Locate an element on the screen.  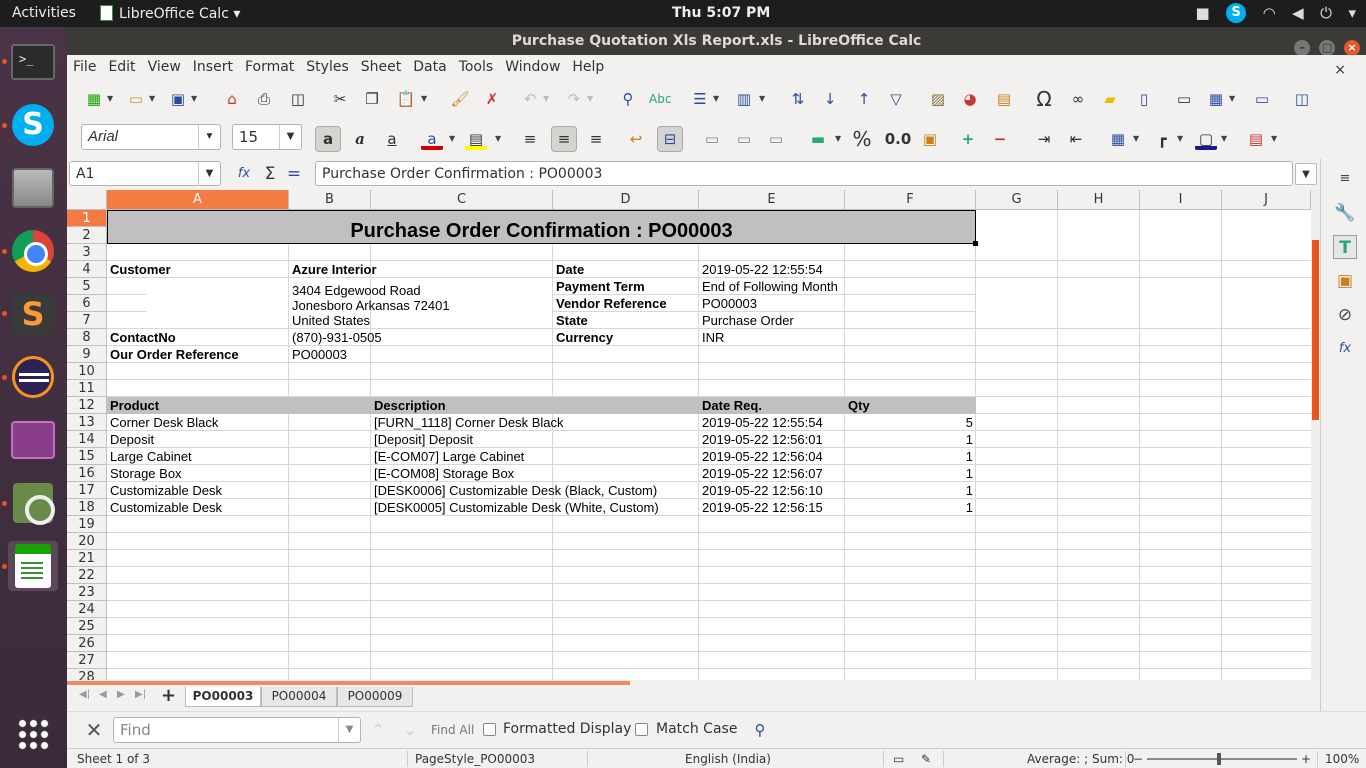
sidebar-menu-icon: ≡ is located at coordinates (1345, 179).